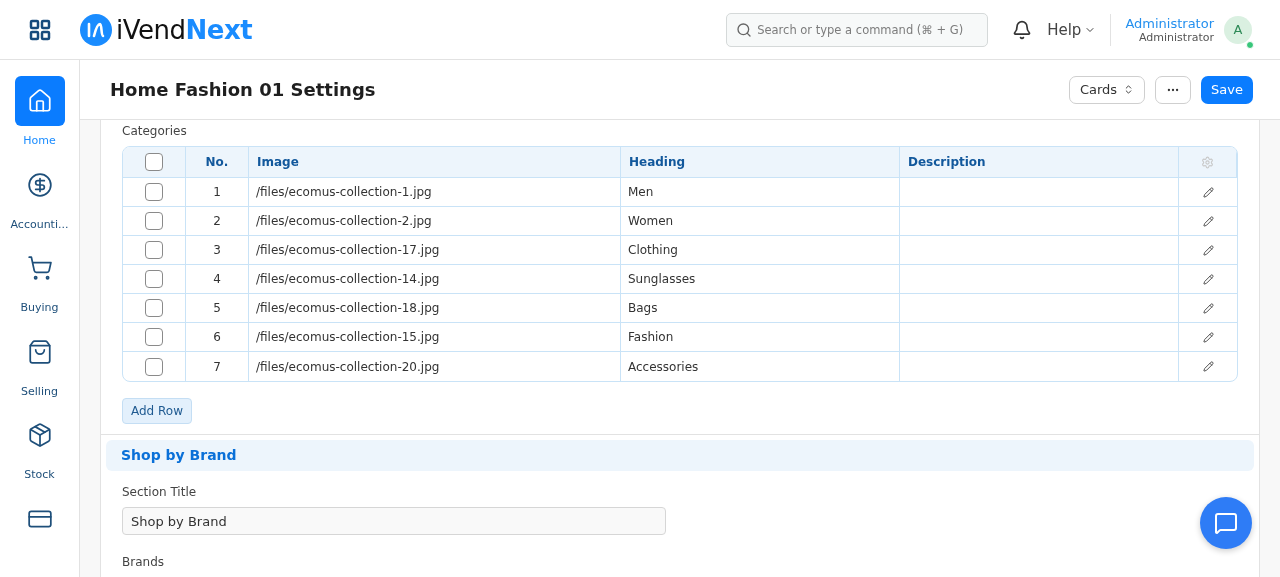 Image resolution: width=1280 pixels, height=577 pixels. What do you see at coordinates (1079, 29) in the screenshot?
I see `help-menu: Help` at bounding box center [1079, 29].